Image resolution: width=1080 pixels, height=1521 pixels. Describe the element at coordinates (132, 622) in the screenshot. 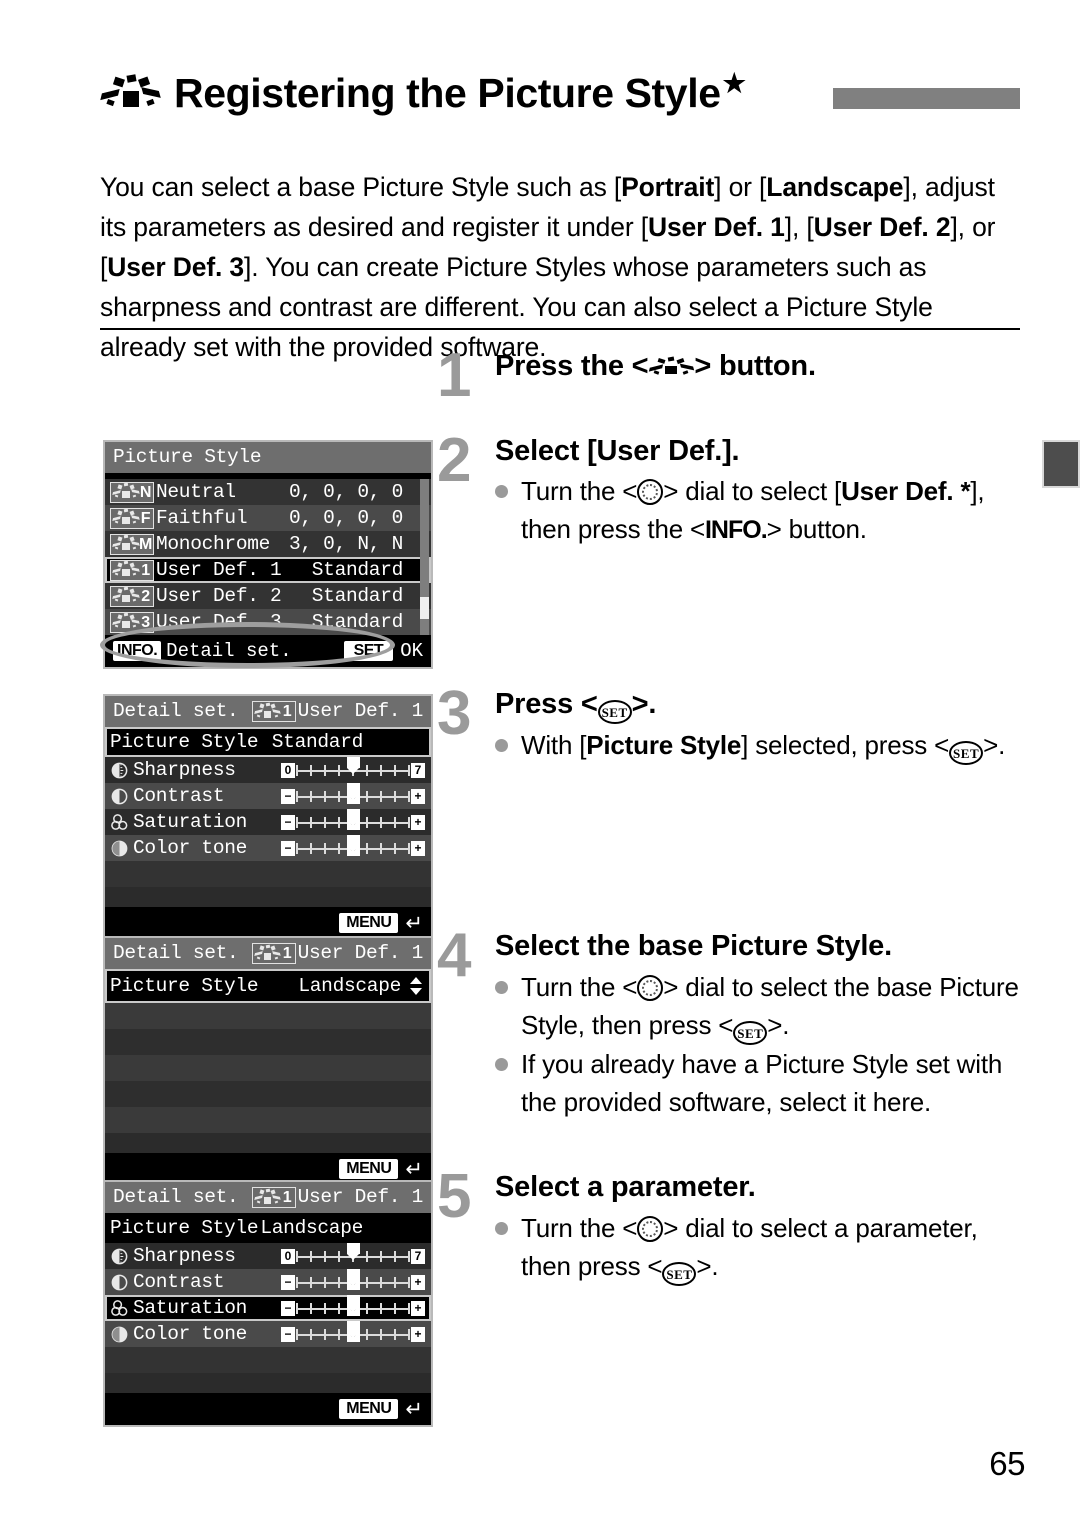

I see `picture-style-badge-icon: 3` at that location.